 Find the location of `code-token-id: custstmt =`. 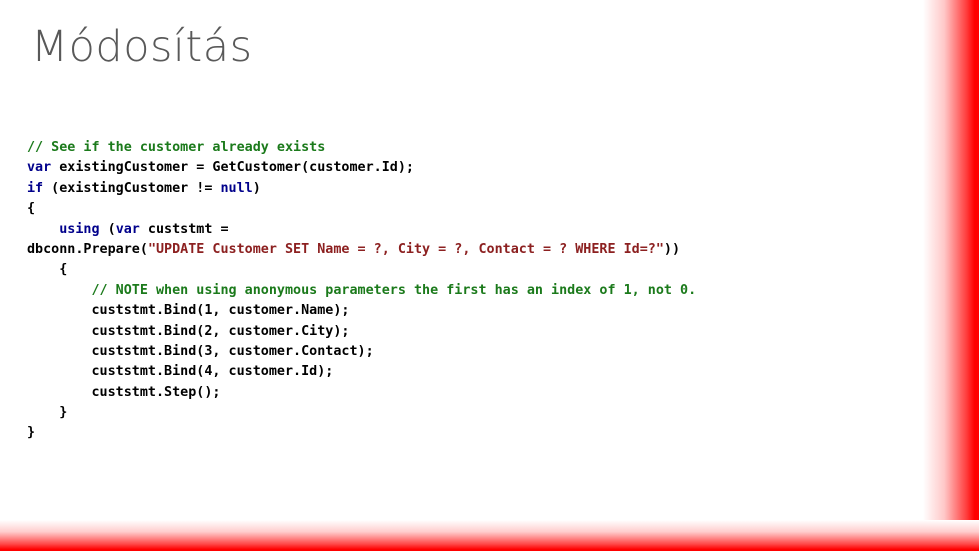

code-token-id: custstmt = is located at coordinates (184, 229).